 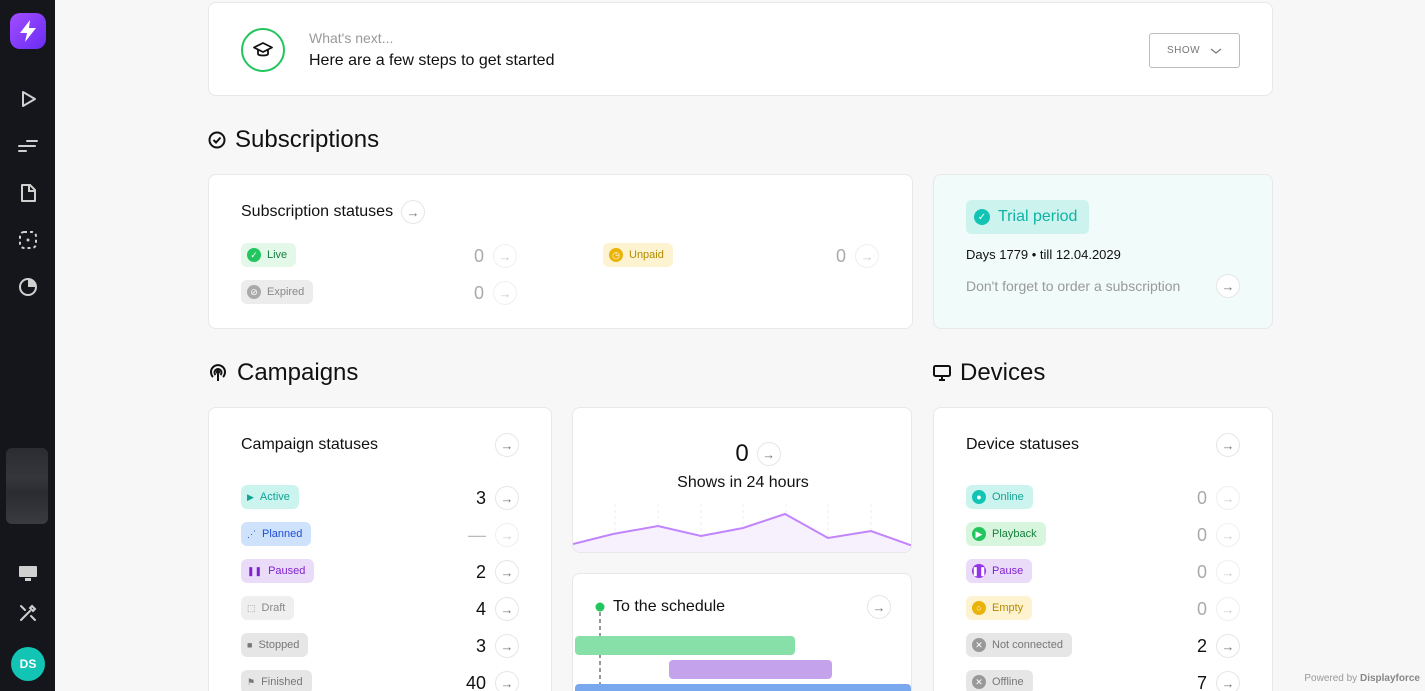 I want to click on offline-count: 7, so click(x=1201, y=682).